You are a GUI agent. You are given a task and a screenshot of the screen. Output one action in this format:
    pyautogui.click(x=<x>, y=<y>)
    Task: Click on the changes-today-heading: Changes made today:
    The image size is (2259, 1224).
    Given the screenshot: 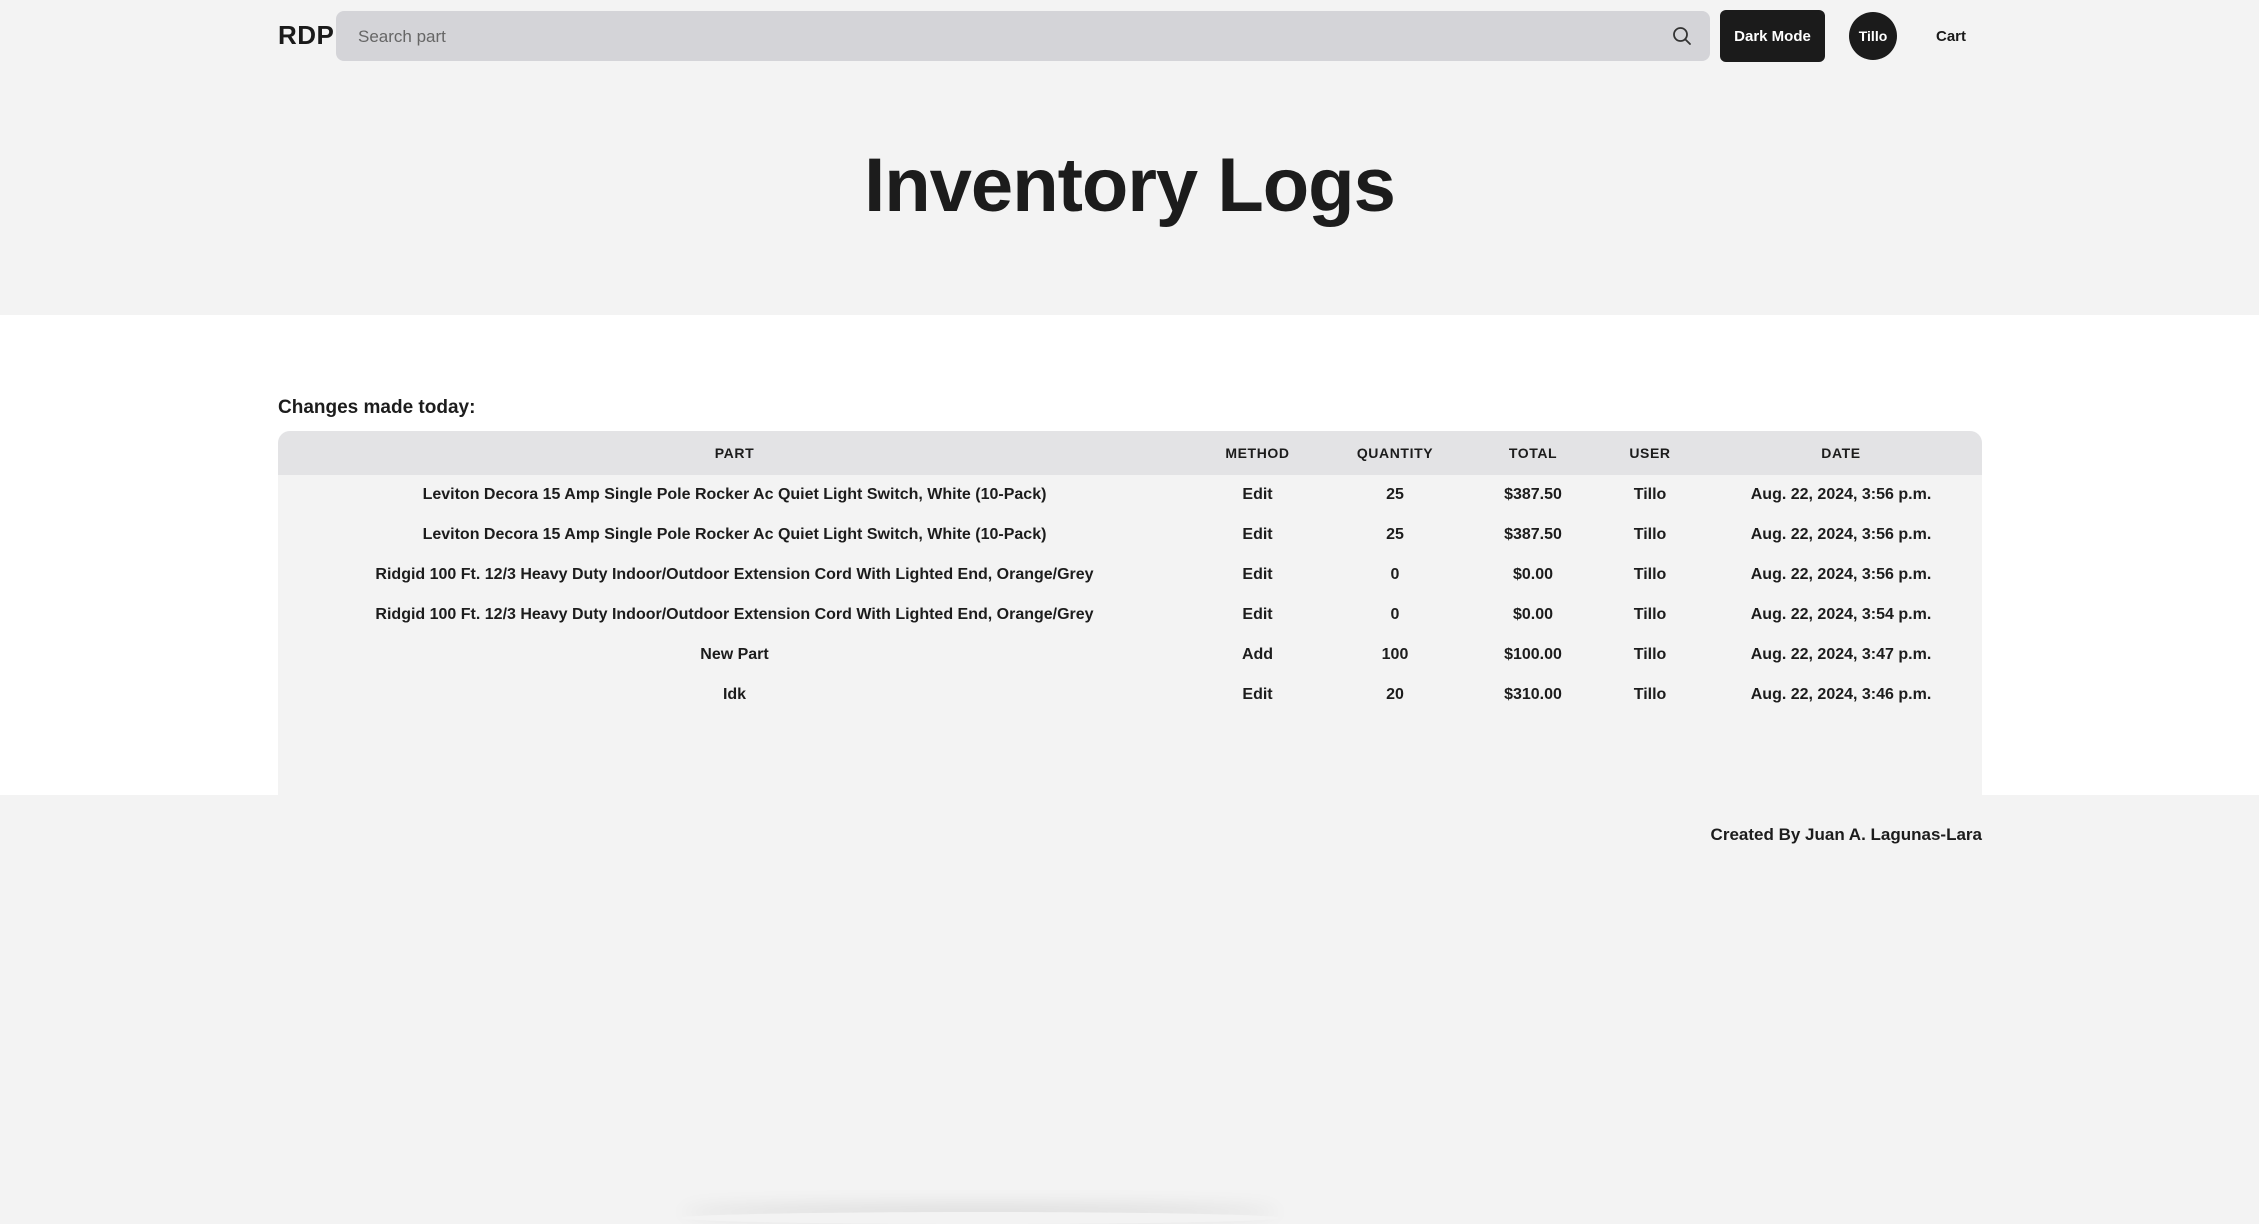 What is the action you would take?
    pyautogui.click(x=377, y=407)
    